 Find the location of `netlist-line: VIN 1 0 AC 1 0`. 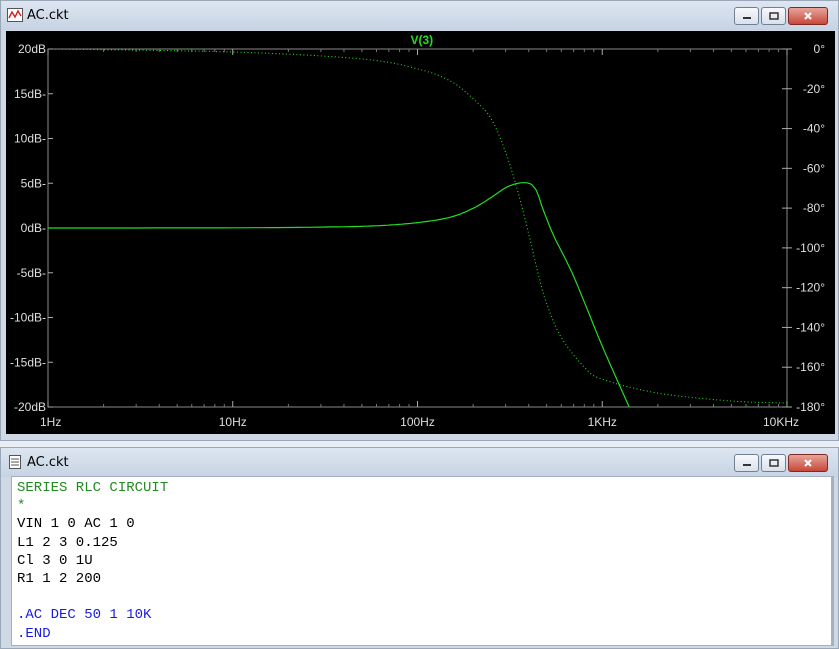

netlist-line: VIN 1 0 AC 1 0 is located at coordinates (76, 524).